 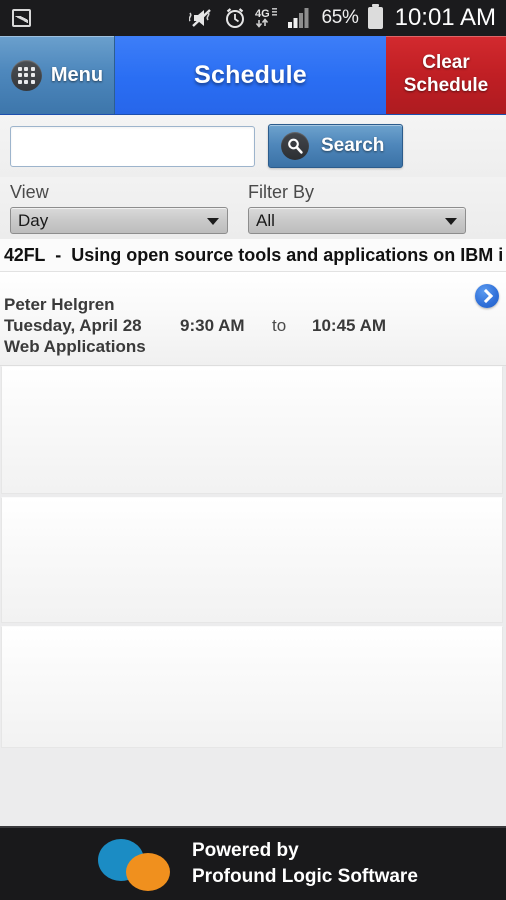 I want to click on filterby-label: Filter By, so click(x=281, y=192).